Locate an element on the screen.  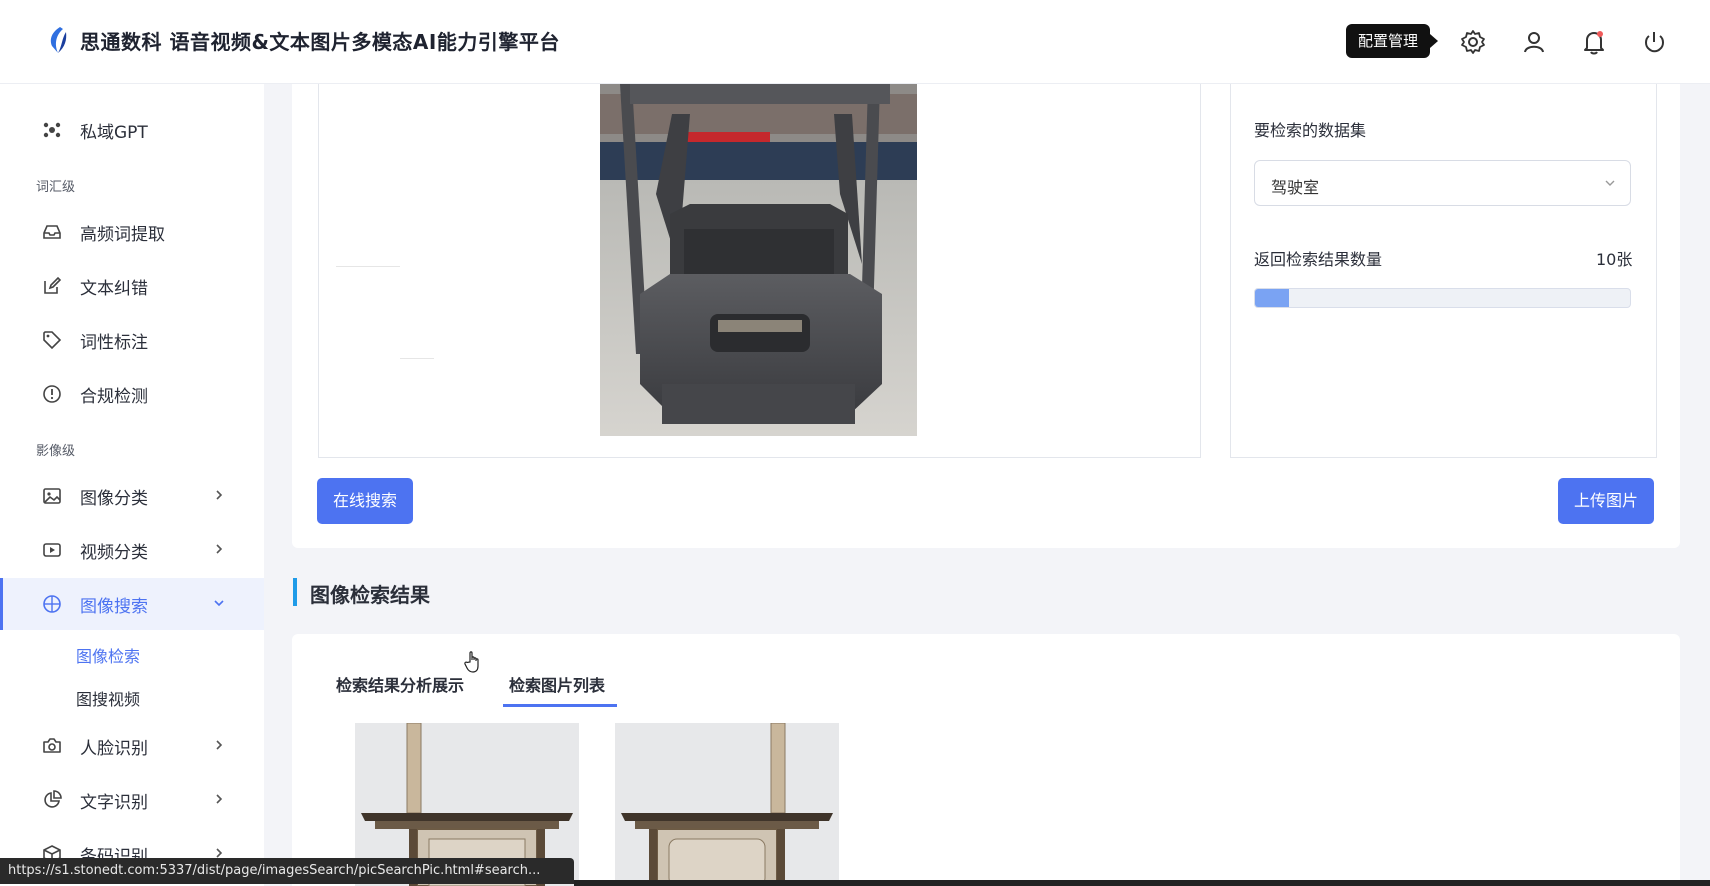
top-header: 思通数科 语音视频&文本图片多模态AI能力引擎平台 配置管理 is located at coordinates (855, 42).